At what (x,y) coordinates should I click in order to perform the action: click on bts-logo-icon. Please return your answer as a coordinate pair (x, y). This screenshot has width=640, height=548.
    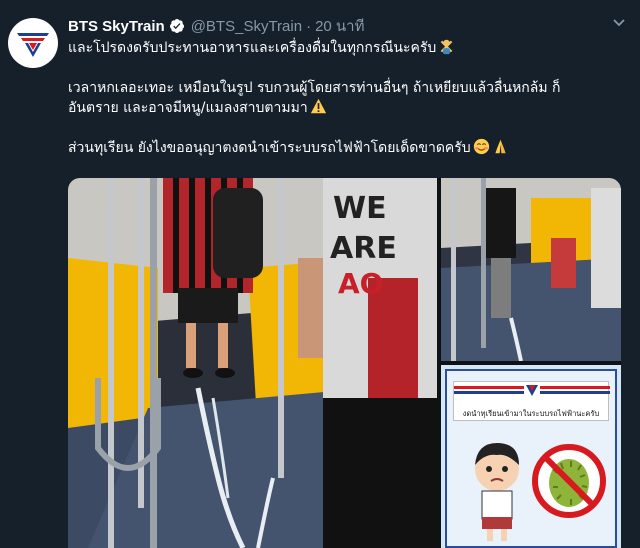
    Looking at the image, I should click on (33, 43).